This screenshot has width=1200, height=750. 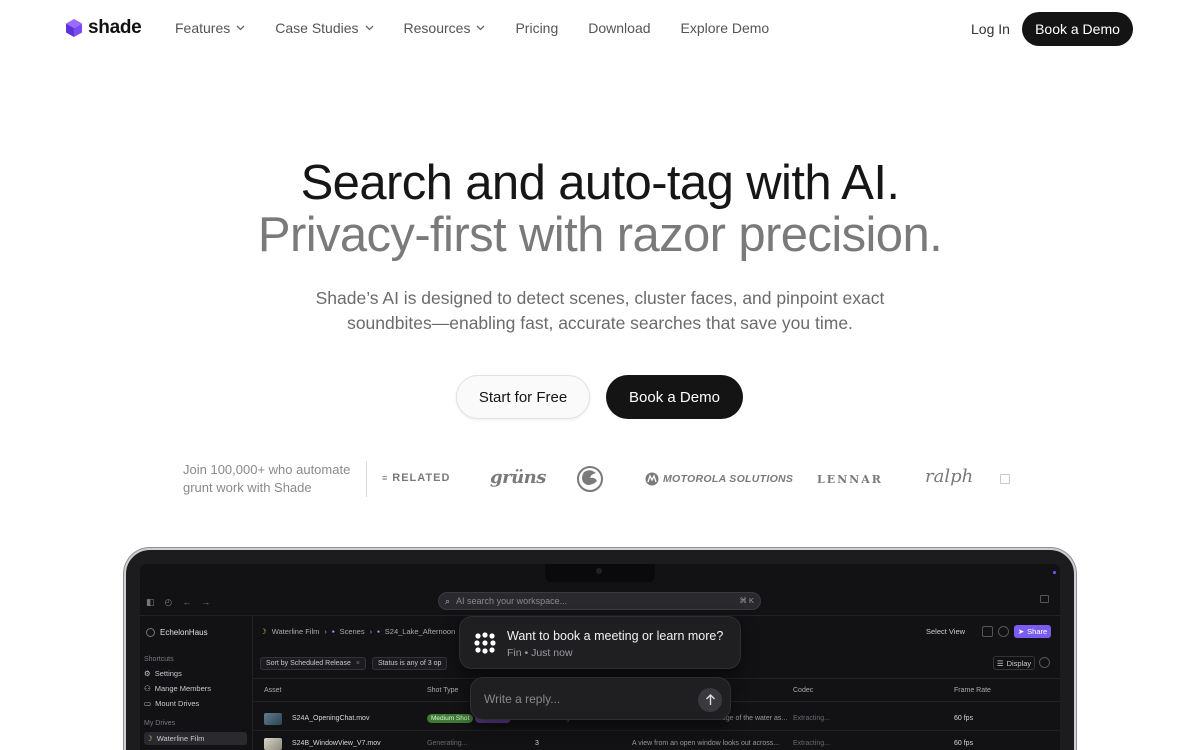 I want to click on nav-features: Features, so click(x=210, y=28).